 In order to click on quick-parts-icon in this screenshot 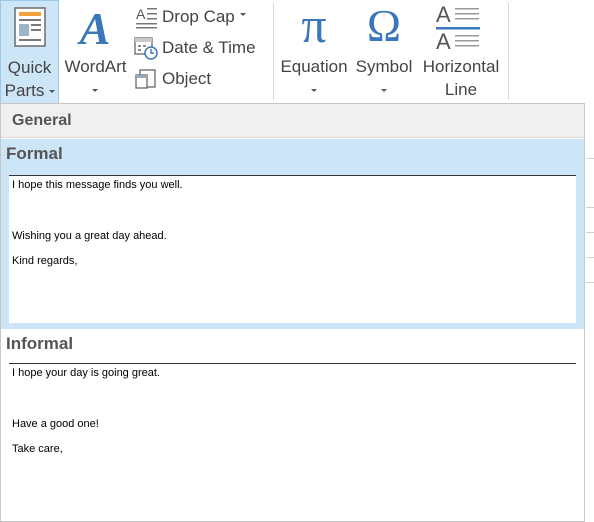, I will do `click(30, 27)`.